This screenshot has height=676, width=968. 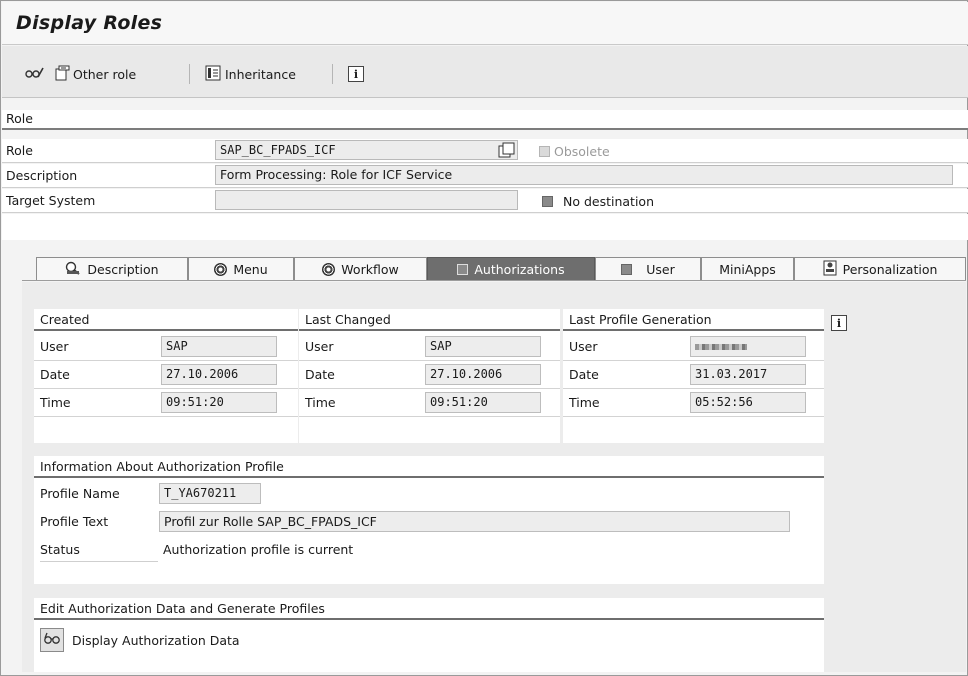 I want to click on tab-miniapps-label: MiniApps, so click(x=747, y=269).